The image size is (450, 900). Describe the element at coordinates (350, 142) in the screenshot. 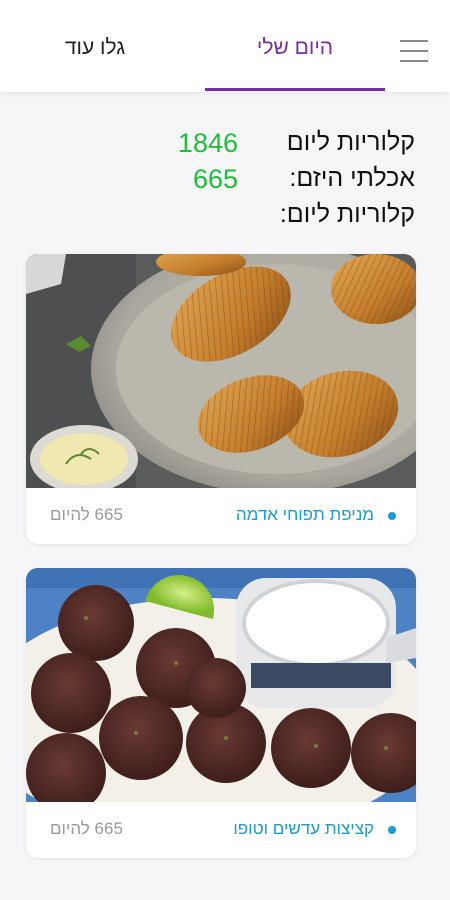

I see `stat-label: קלוריות ליום` at that location.